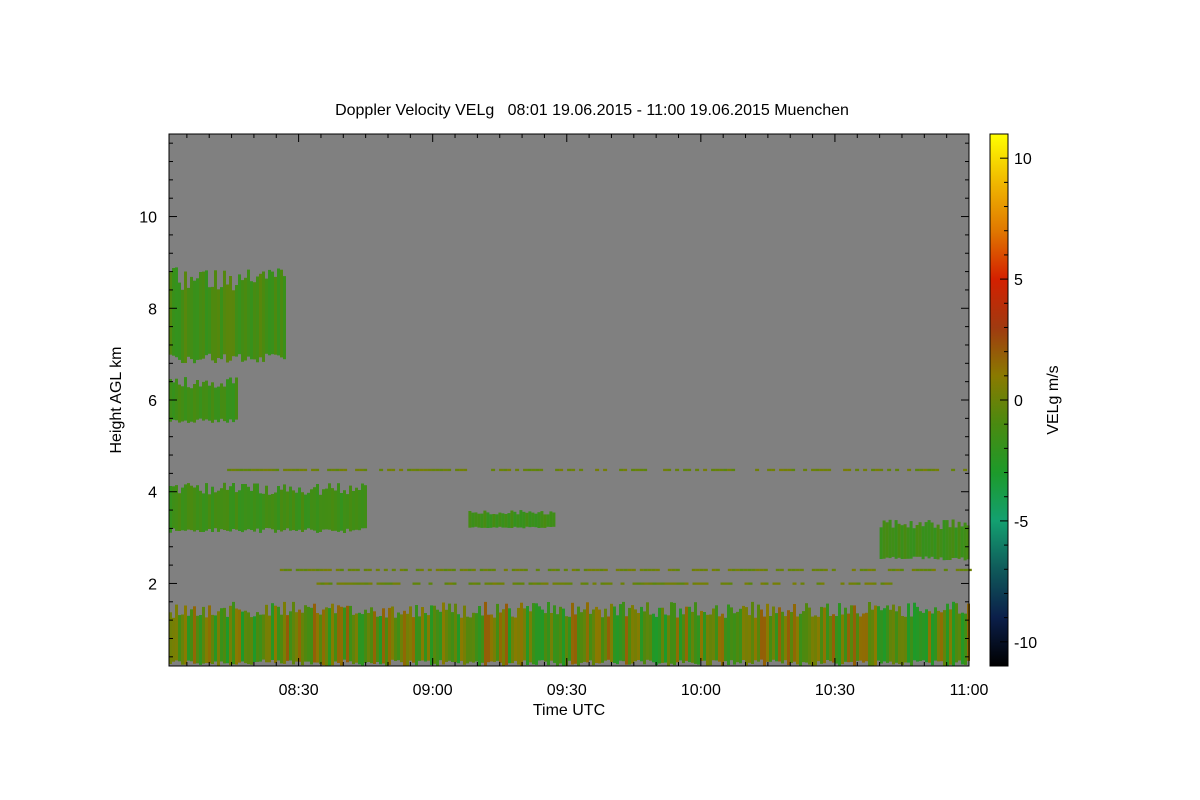 The image size is (1200, 800). I want to click on x-tick-label: 10:30, so click(835, 690).